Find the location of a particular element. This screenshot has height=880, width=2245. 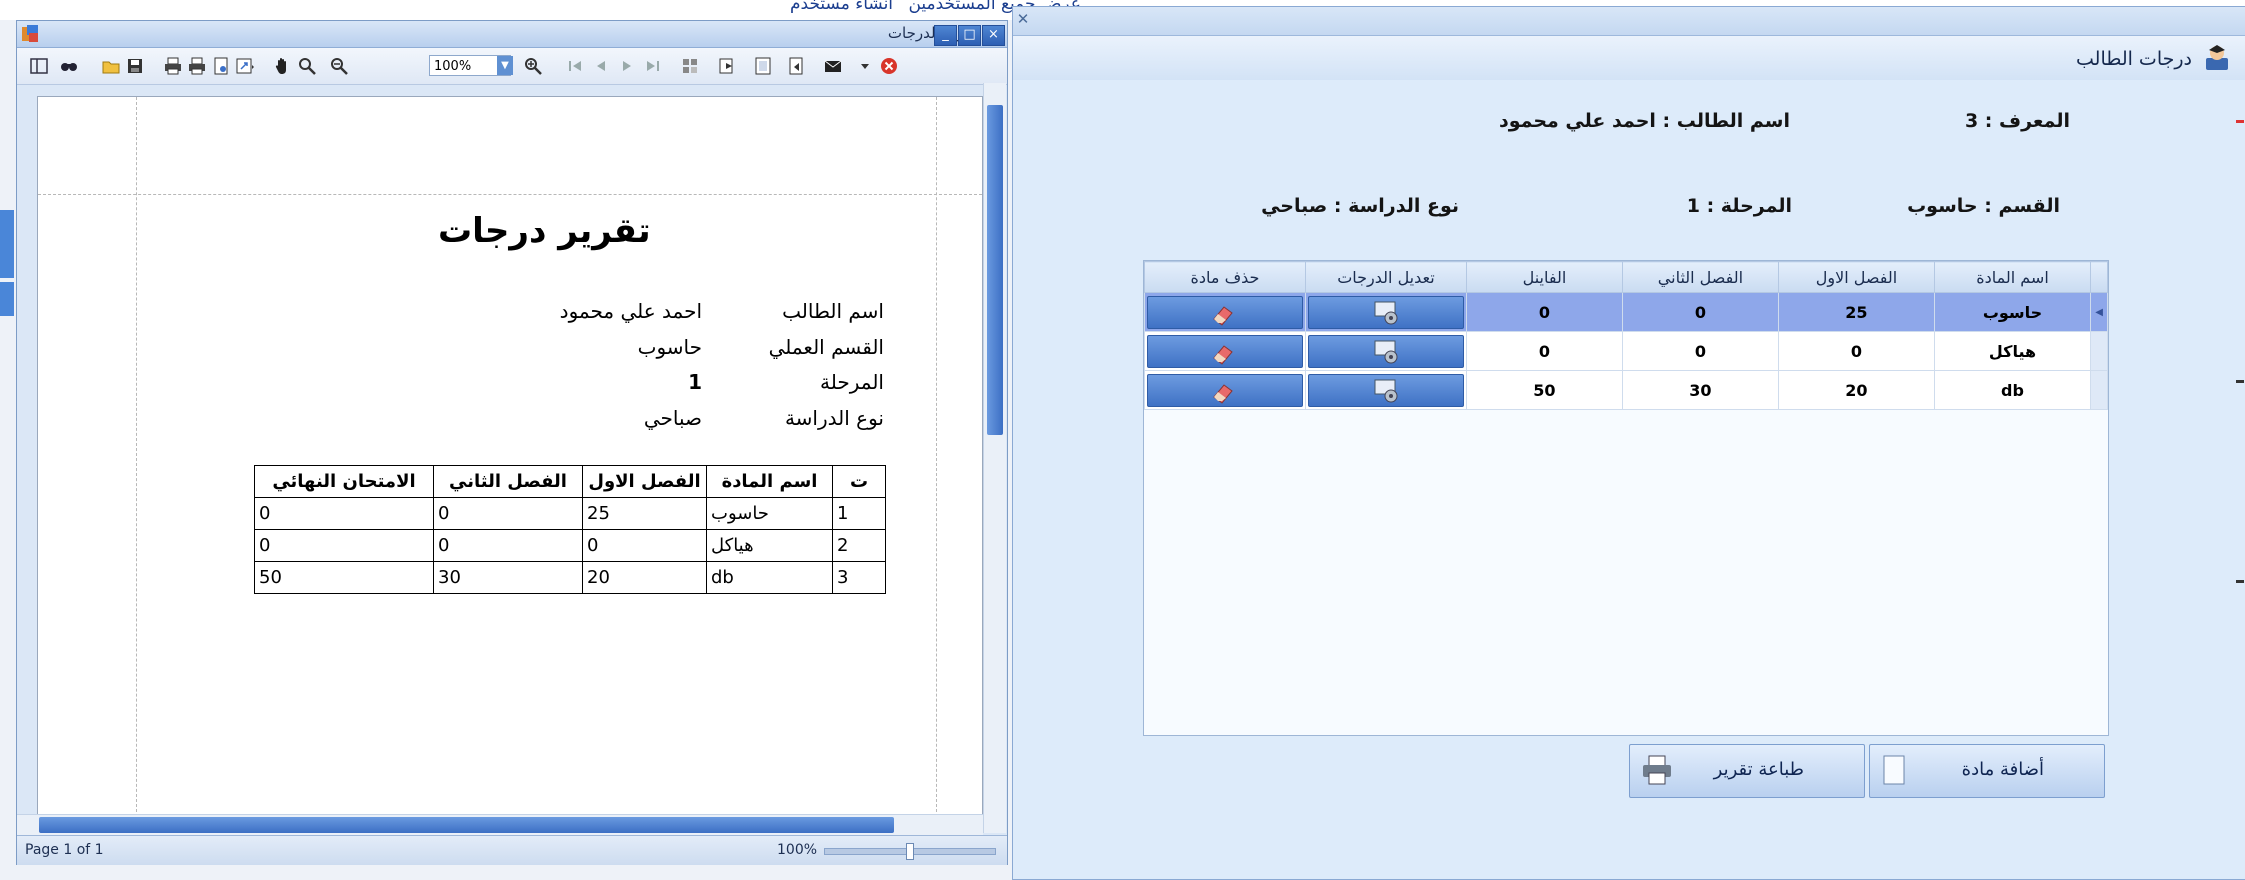

close-icon: ✕ is located at coordinates (1023, 19).